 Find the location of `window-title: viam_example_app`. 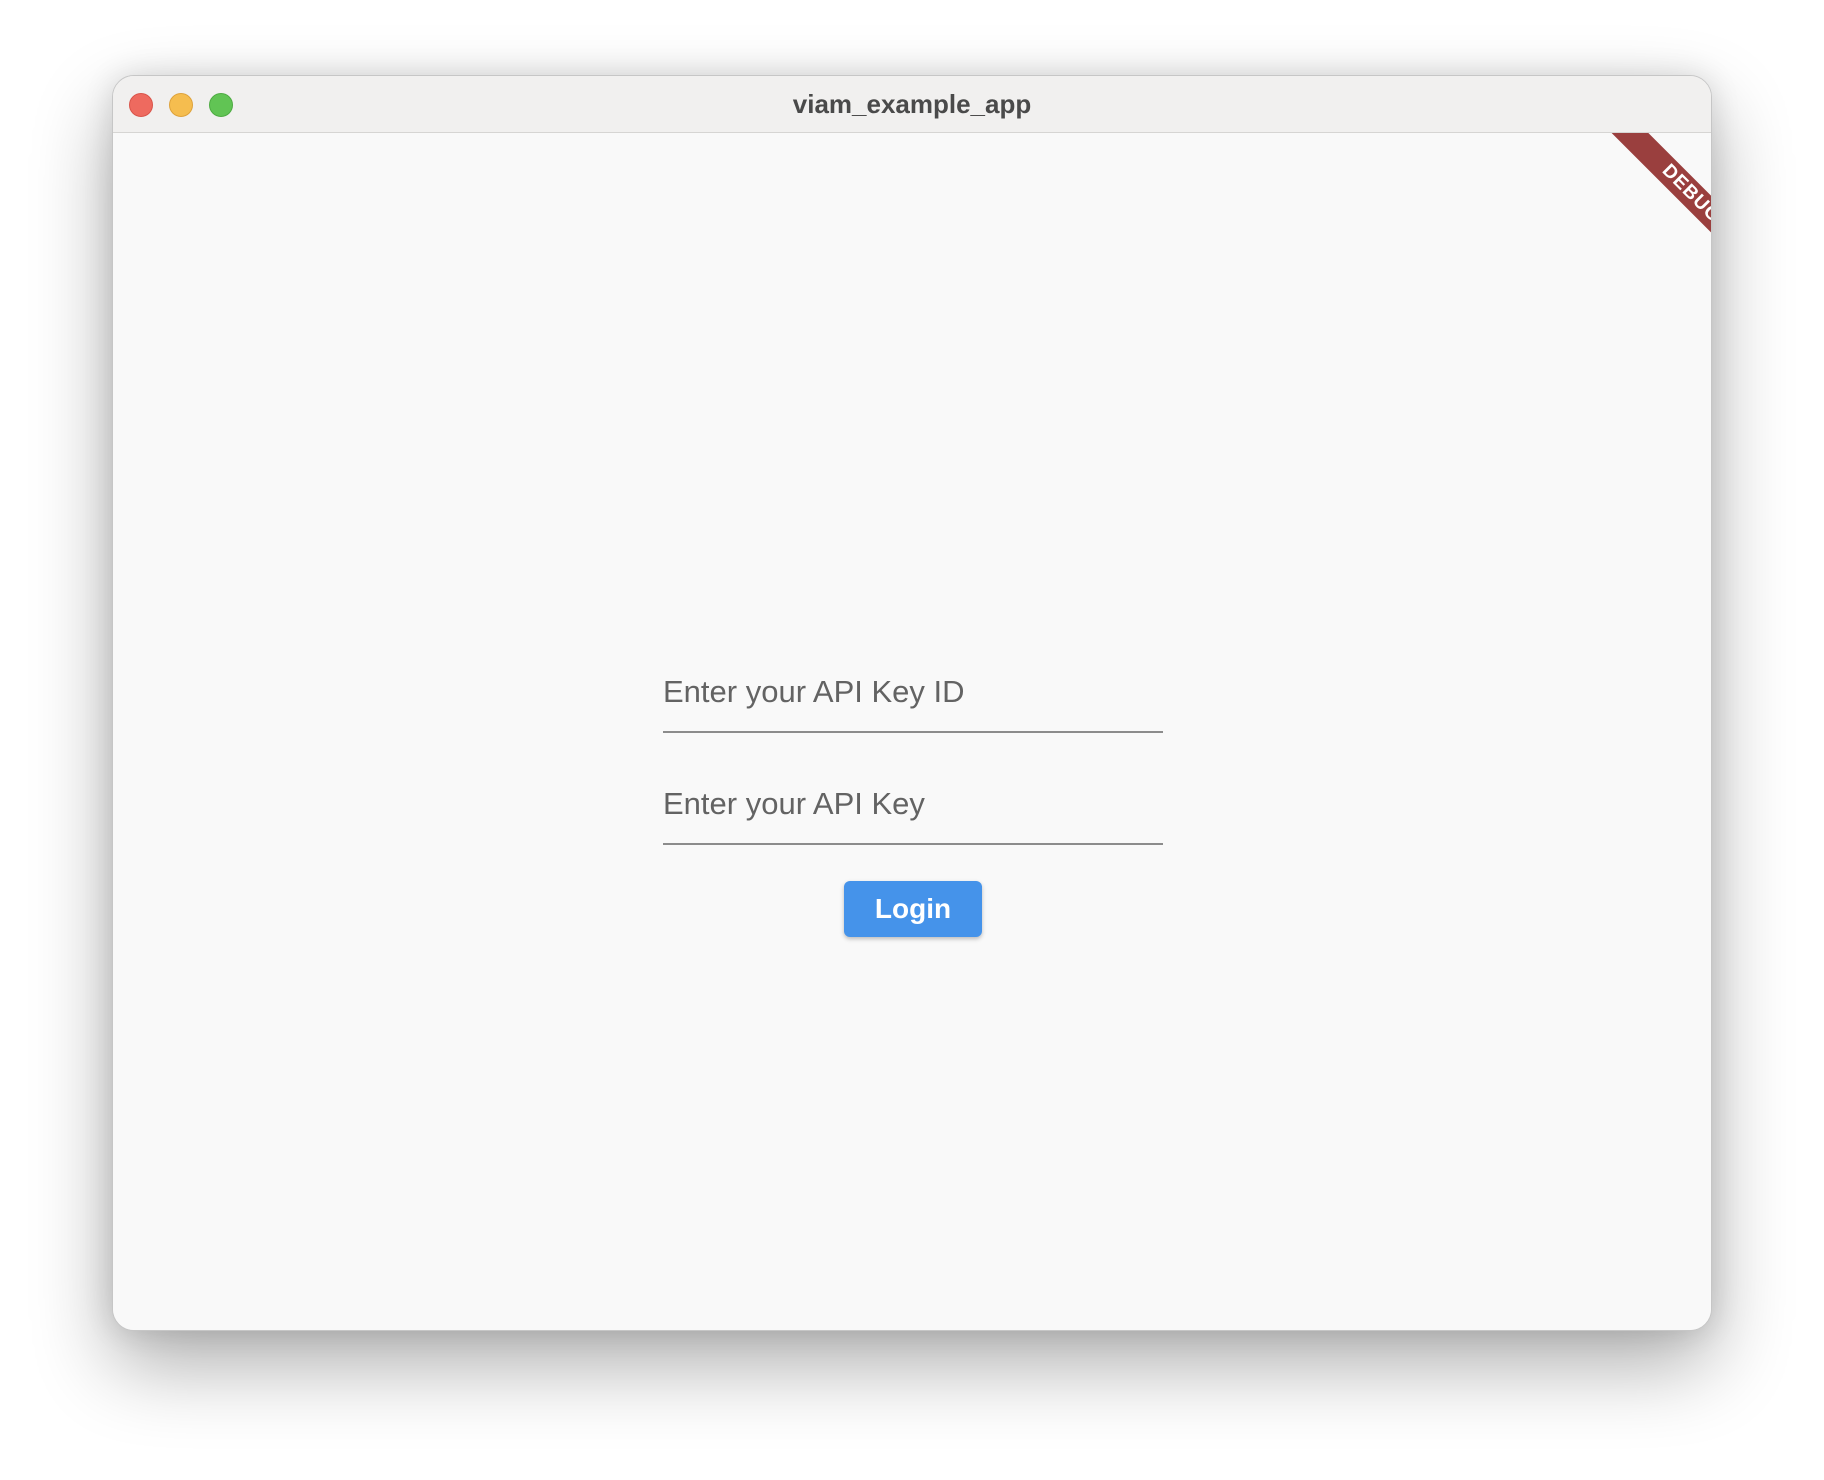

window-title: viam_example_app is located at coordinates (912, 104).